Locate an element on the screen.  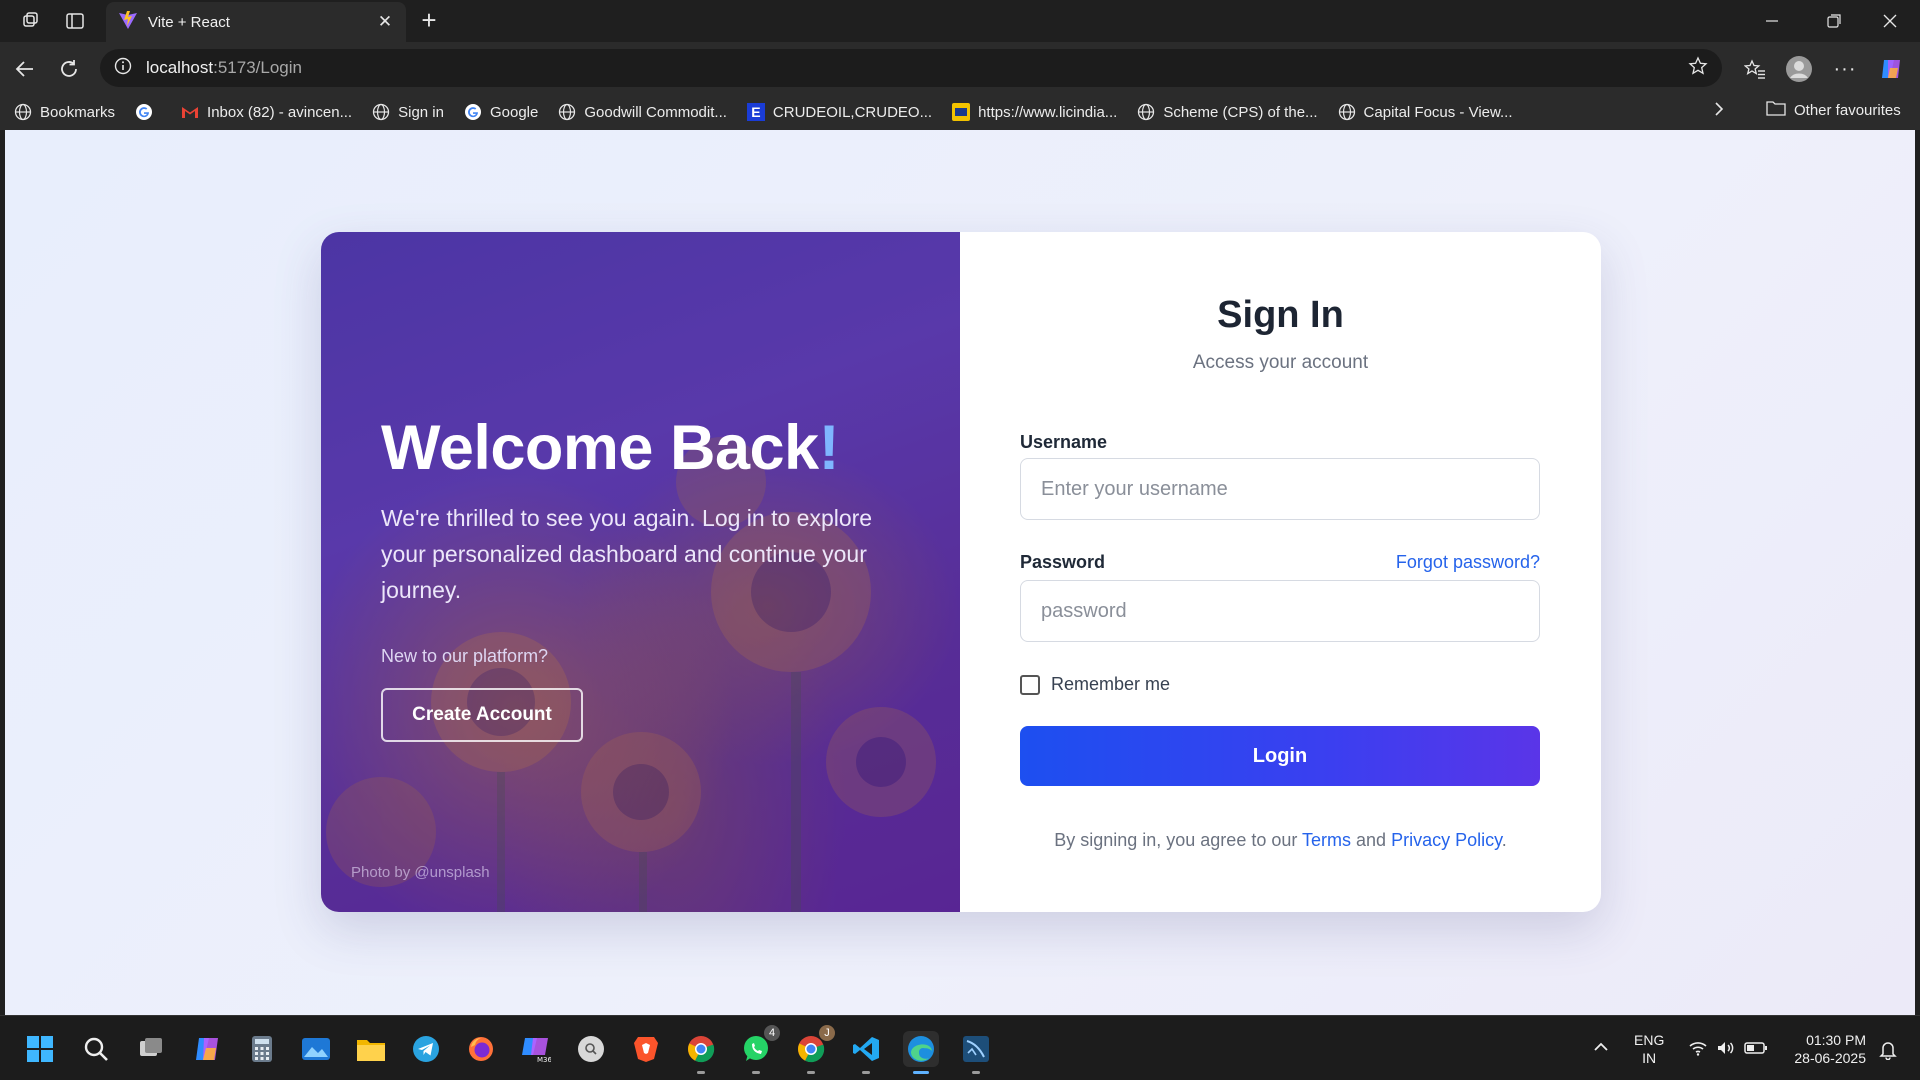
gmail-icon is located at coordinates (190, 112).